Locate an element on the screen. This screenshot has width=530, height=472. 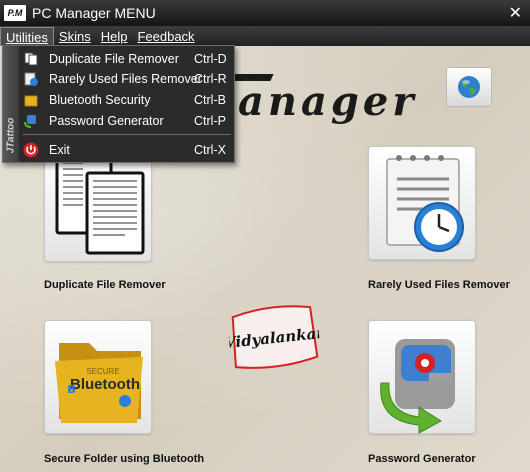
menu-item-bluetooth-security: Bluetooth Security Ctrl-B is located at coordinates (127, 99).